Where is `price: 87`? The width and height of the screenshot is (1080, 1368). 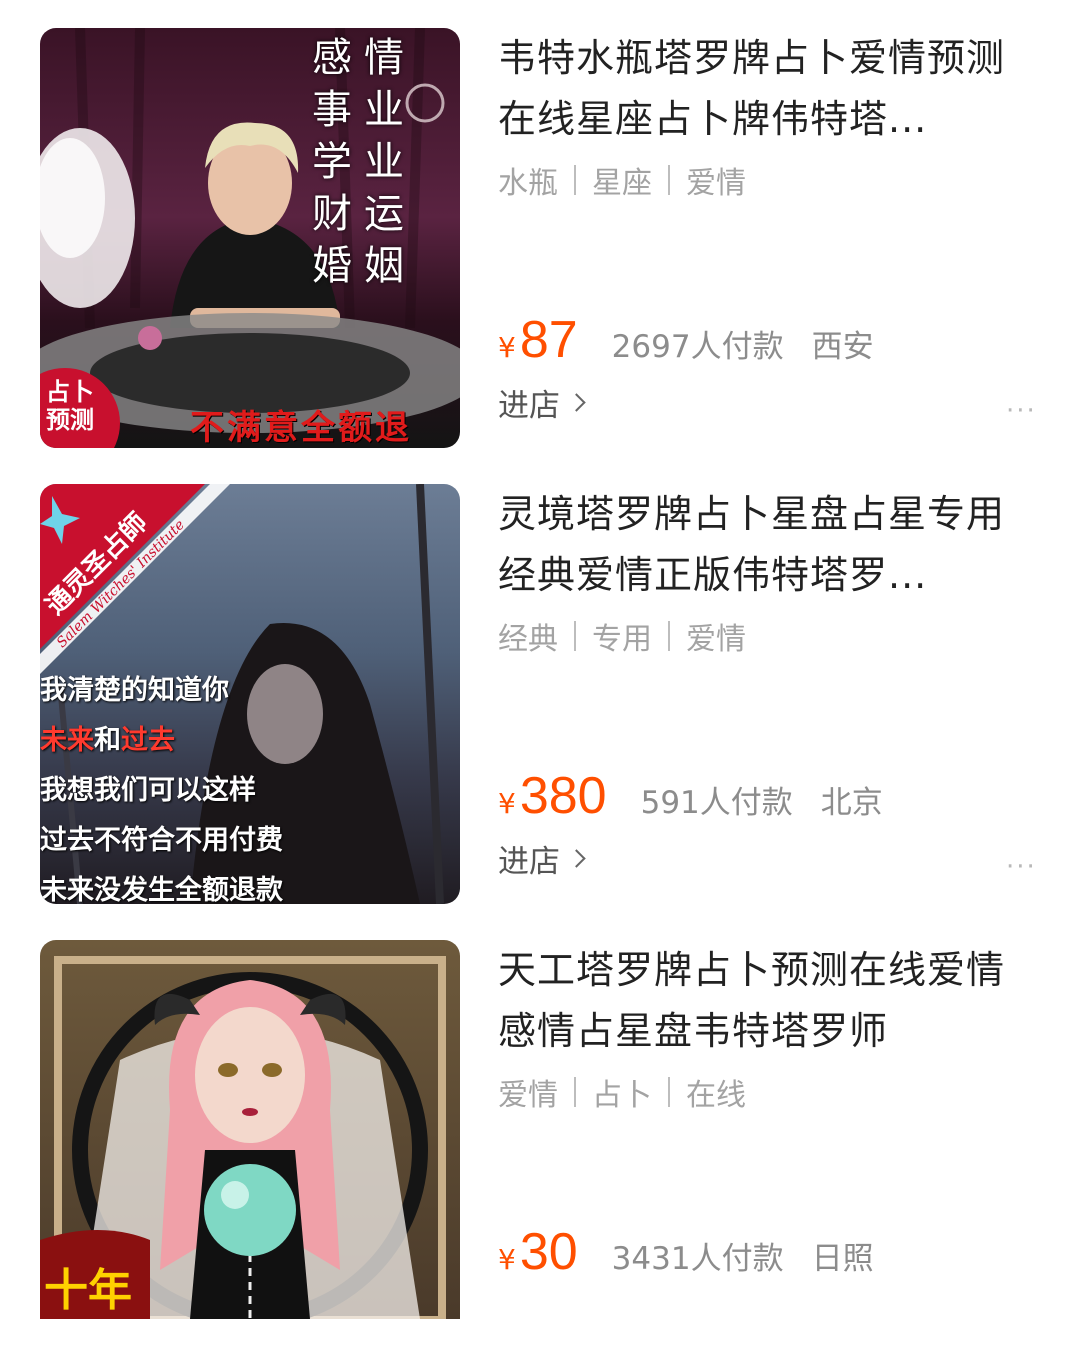 price: 87 is located at coordinates (548, 340).